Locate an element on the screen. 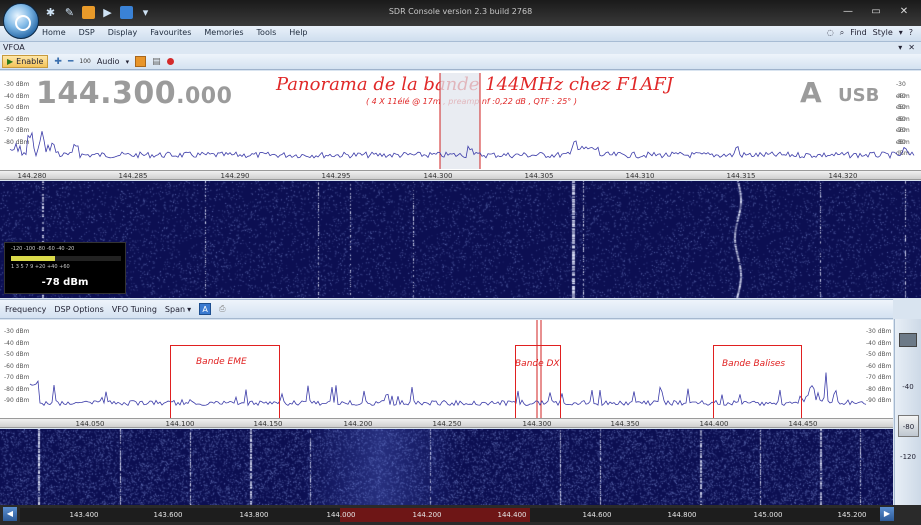 This screenshot has width=921, height=525. axis-tick-label: 144.600 is located at coordinates (597, 515).